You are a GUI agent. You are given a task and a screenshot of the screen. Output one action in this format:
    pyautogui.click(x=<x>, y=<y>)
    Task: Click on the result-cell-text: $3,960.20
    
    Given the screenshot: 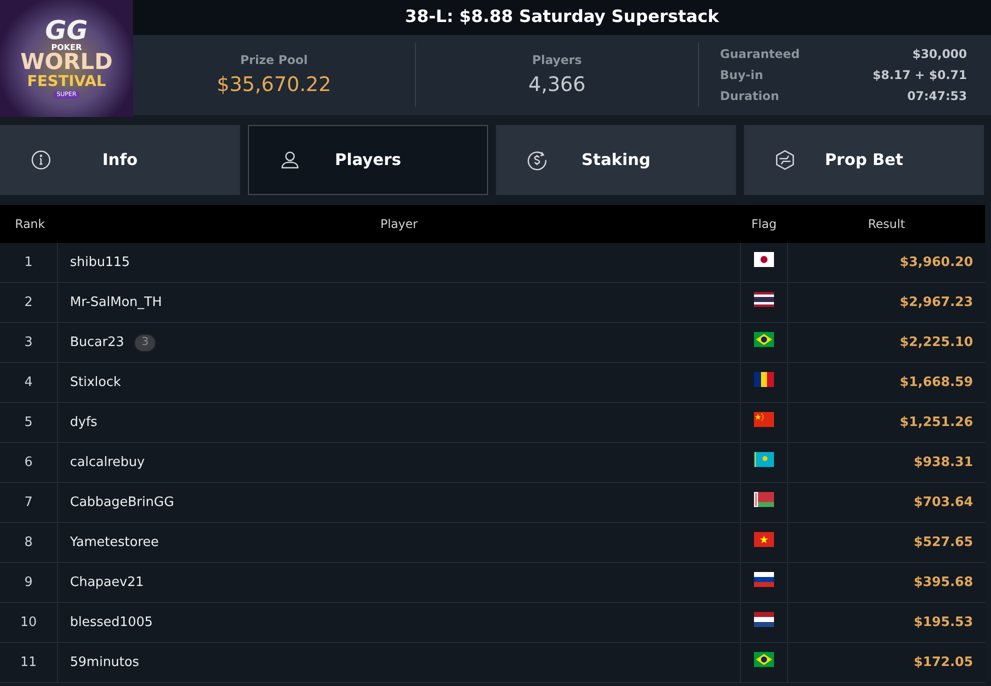 What is the action you would take?
    pyautogui.click(x=936, y=263)
    